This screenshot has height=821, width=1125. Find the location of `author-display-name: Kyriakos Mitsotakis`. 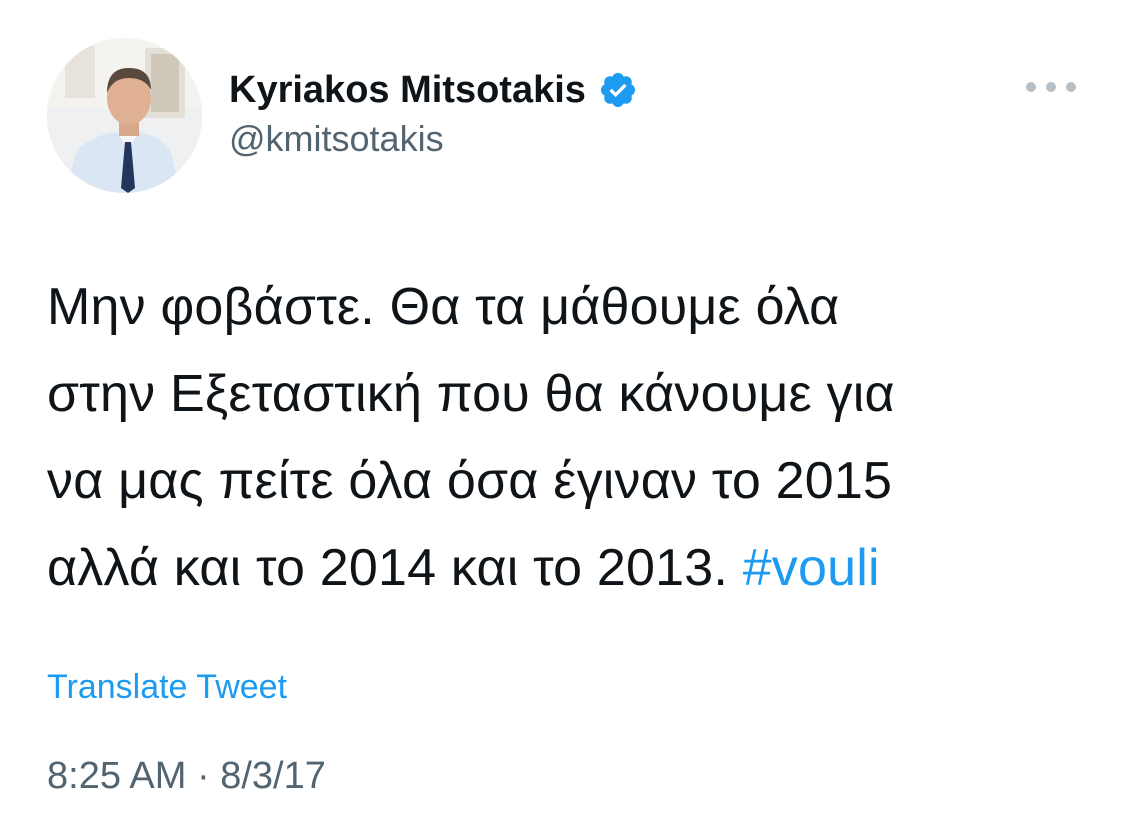

author-display-name: Kyriakos Mitsotakis is located at coordinates (407, 90).